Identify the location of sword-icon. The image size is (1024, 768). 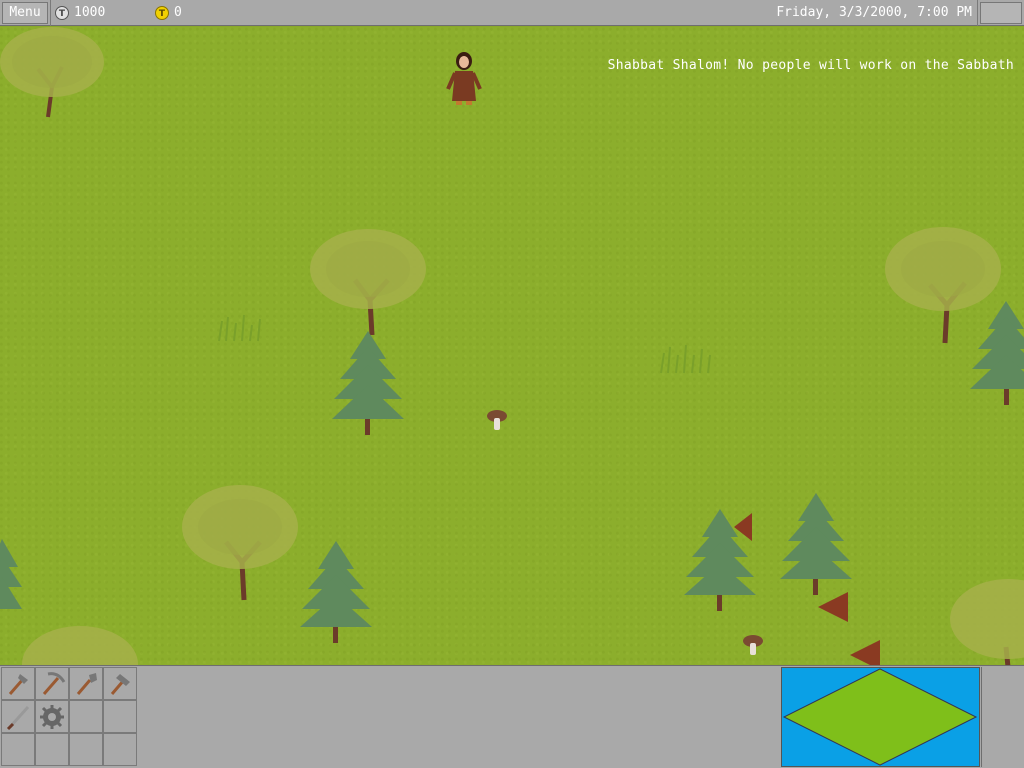
(18, 717).